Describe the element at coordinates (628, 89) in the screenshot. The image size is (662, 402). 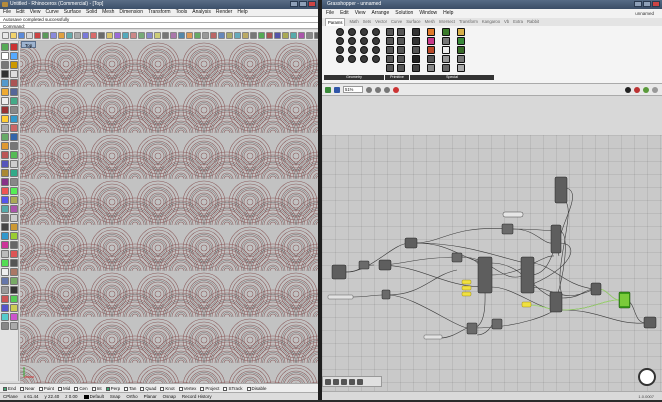
I see `preview-wireframe-icon` at that location.